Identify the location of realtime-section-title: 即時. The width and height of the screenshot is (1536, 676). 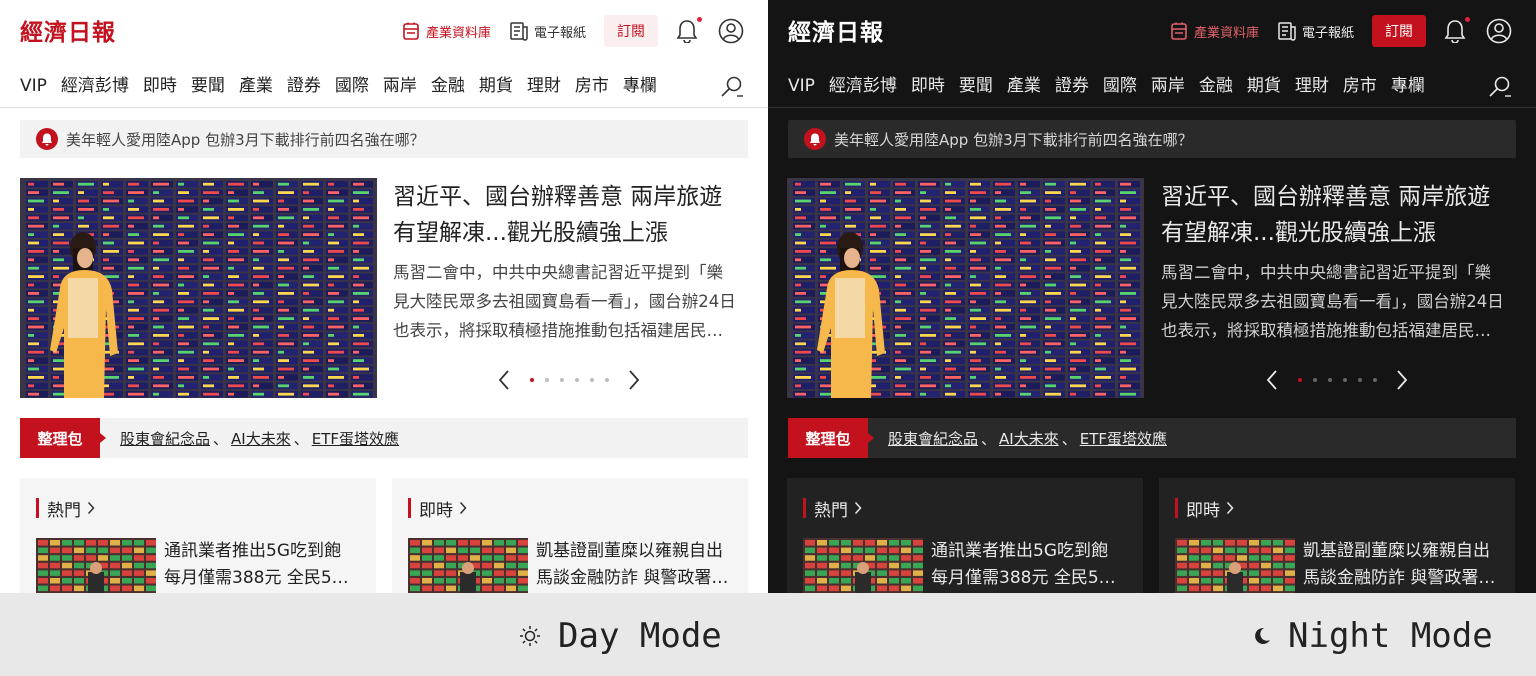
(1203, 510).